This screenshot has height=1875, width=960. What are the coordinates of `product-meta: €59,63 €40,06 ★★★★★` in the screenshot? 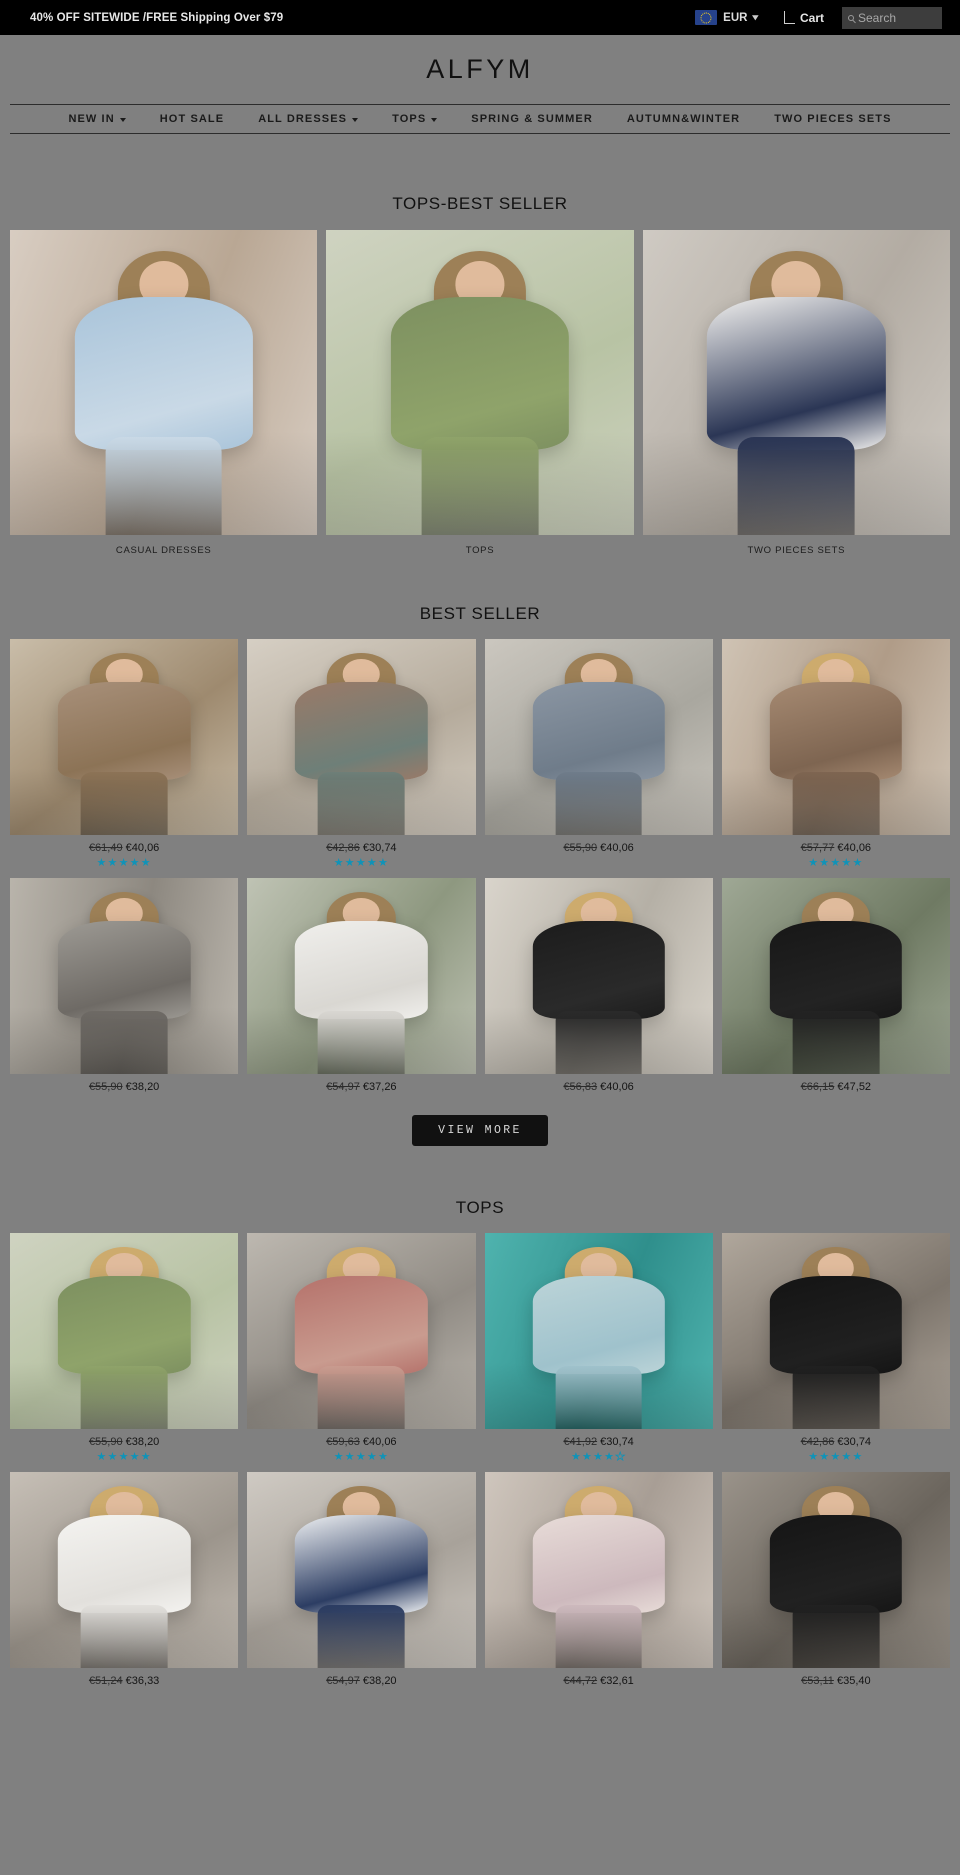 It's located at (361, 1446).